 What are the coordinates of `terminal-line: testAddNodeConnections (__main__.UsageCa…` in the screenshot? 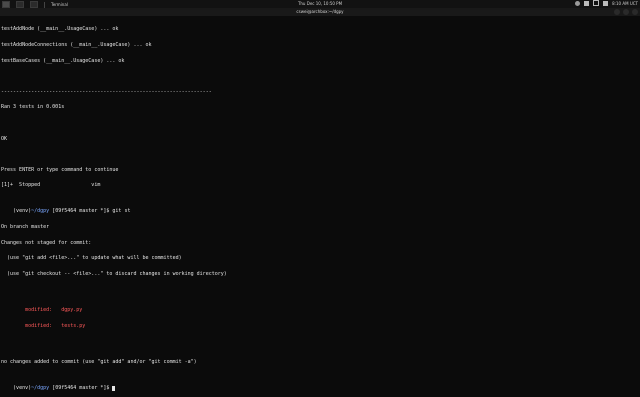 It's located at (76, 45).